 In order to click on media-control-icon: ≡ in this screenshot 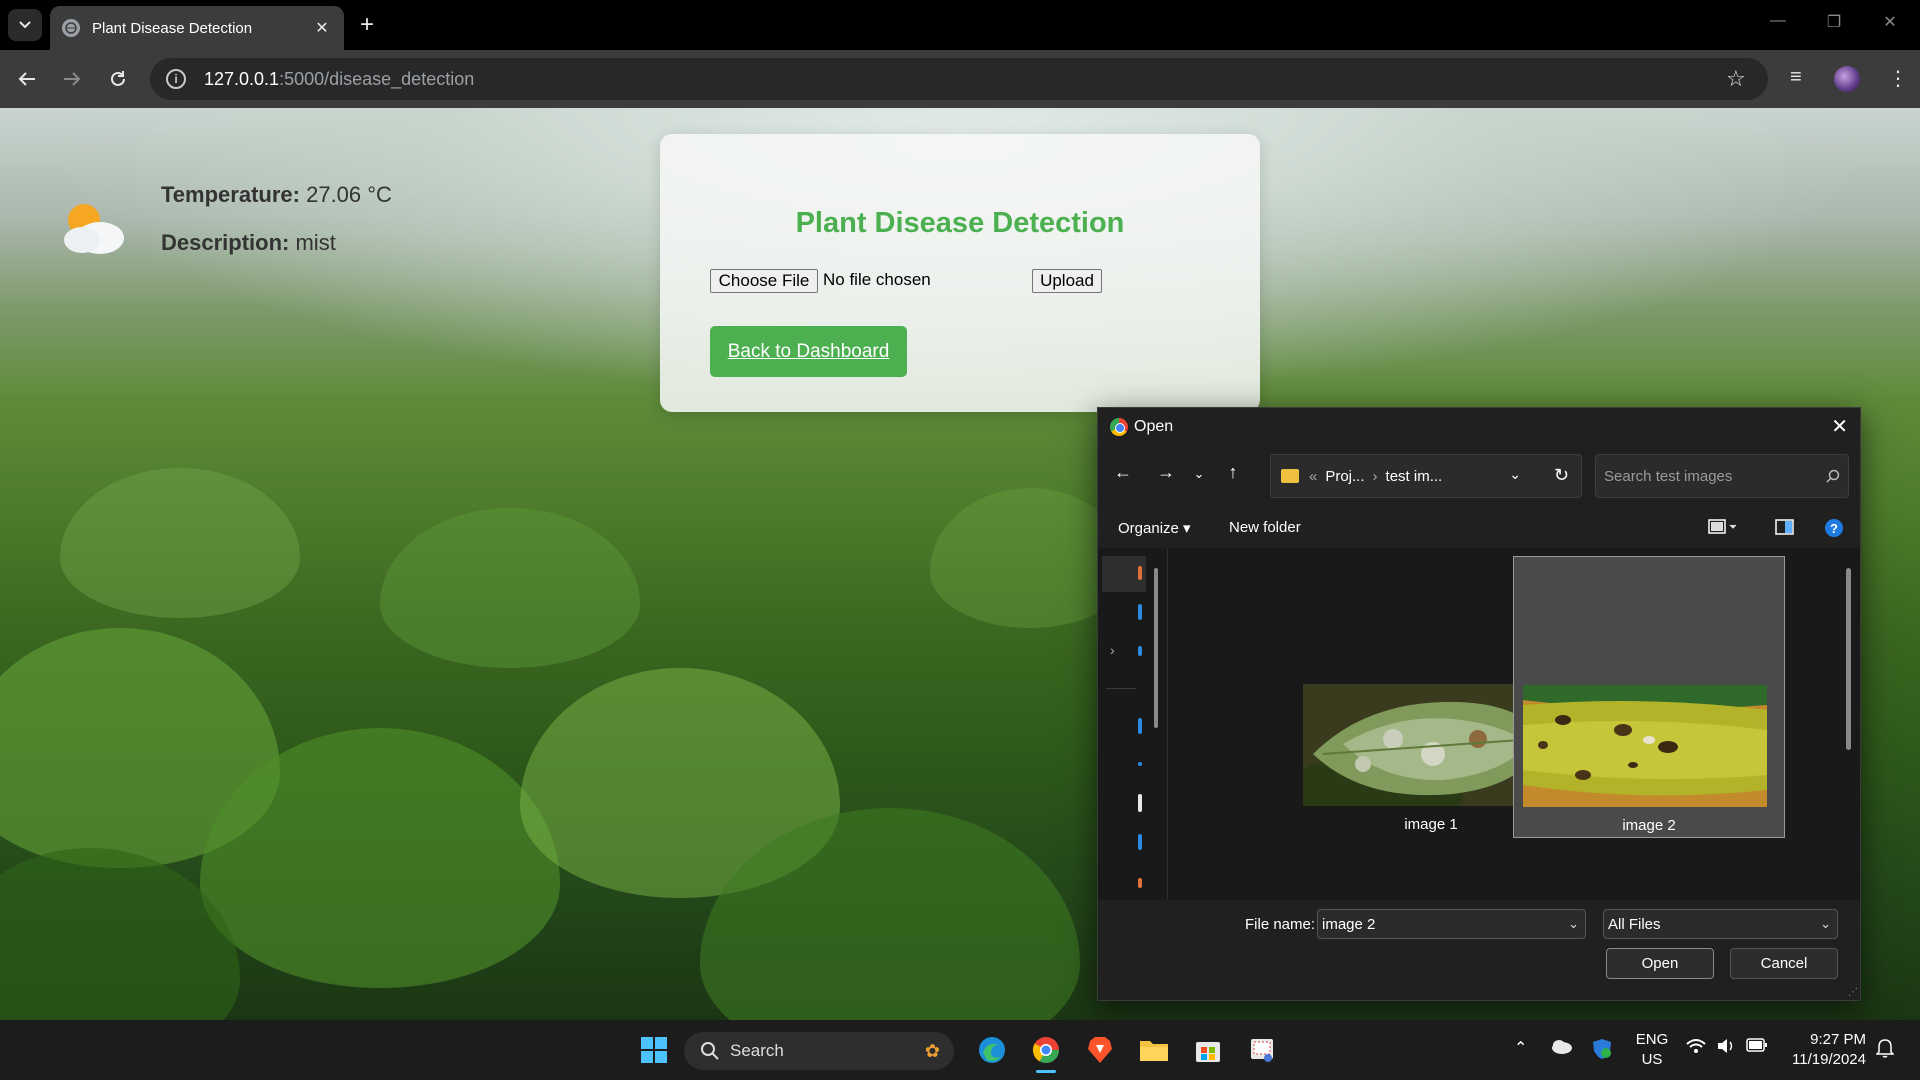, I will do `click(1796, 77)`.